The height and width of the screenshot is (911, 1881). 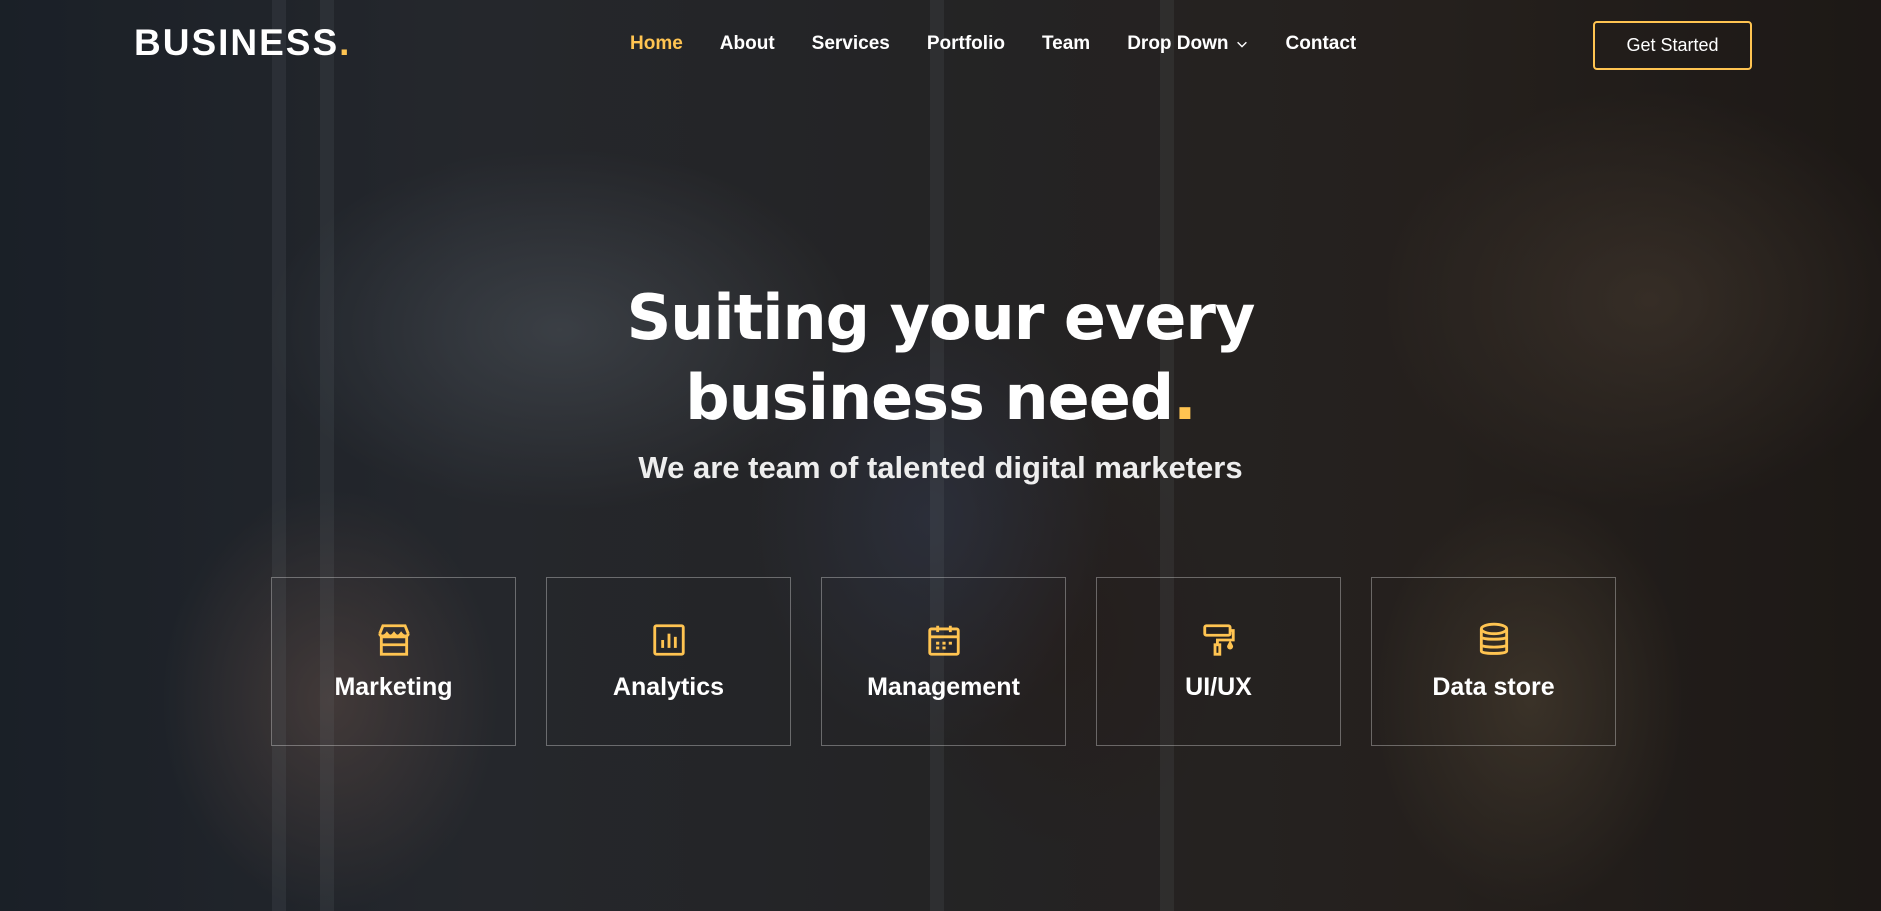 What do you see at coordinates (929, 397) in the screenshot?
I see `hero-title-line2: business need` at bounding box center [929, 397].